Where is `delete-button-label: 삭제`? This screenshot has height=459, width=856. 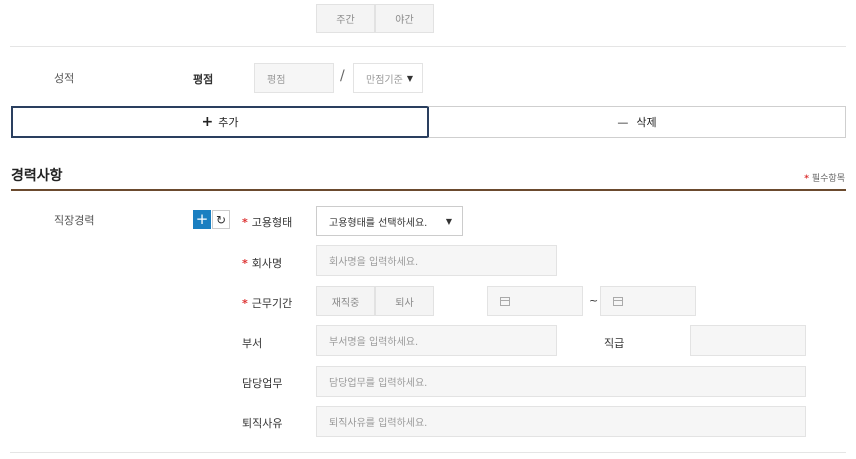 delete-button-label: 삭제 is located at coordinates (646, 122).